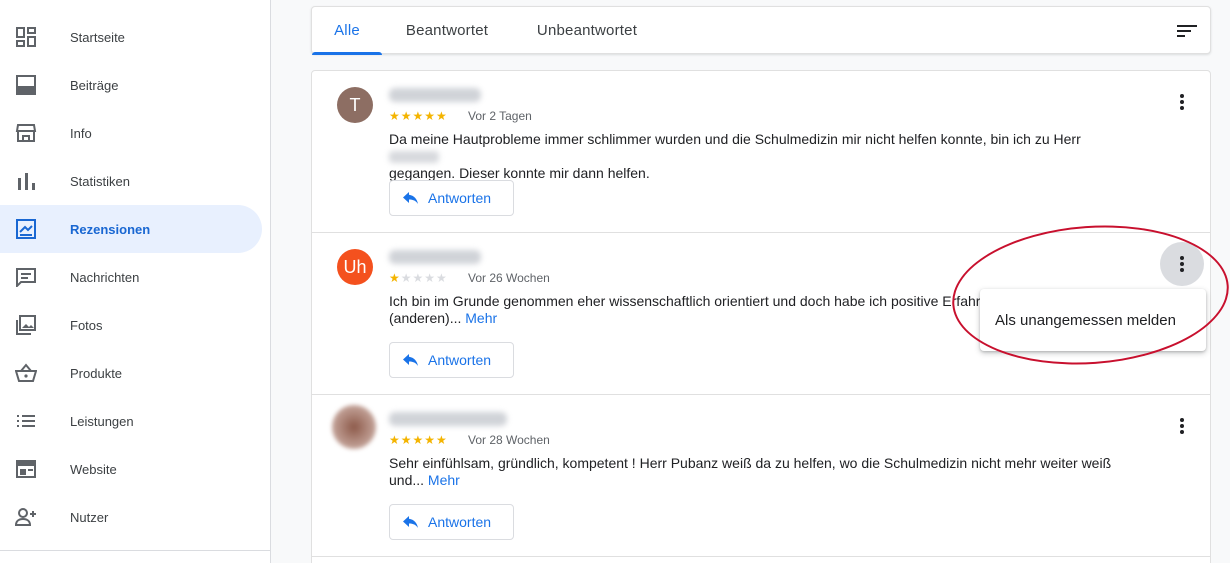 Image resolution: width=1230 pixels, height=563 pixels. I want to click on sidebar-item-label: Leistungen, so click(102, 421).